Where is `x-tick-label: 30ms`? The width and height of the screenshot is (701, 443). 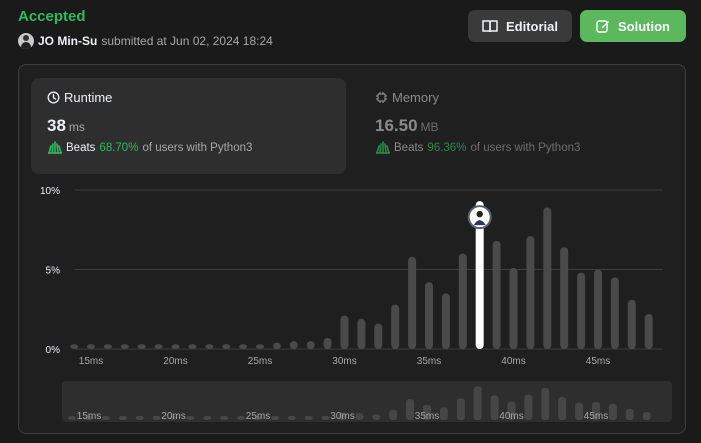
x-tick-label: 30ms is located at coordinates (344, 361).